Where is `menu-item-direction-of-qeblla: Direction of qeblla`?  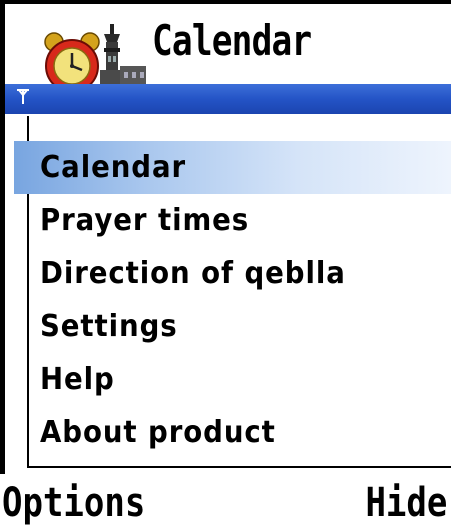 menu-item-direction-of-qeblla: Direction of qeblla is located at coordinates (232, 273).